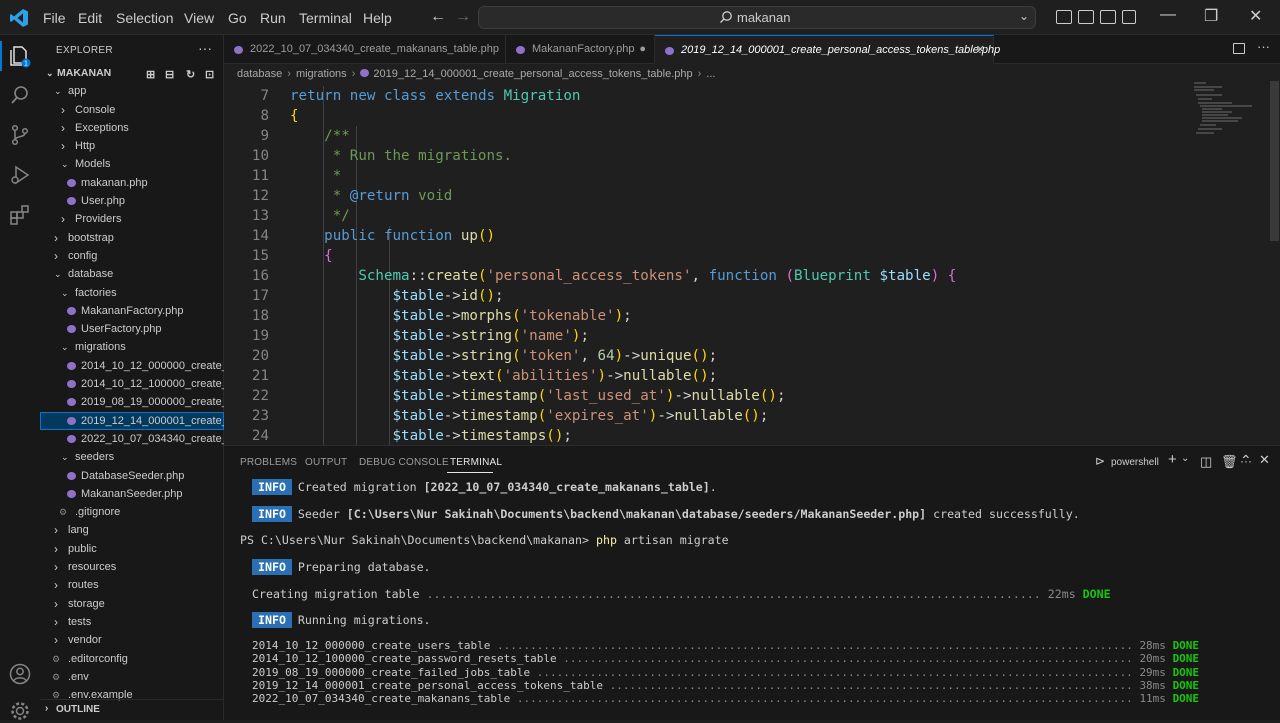  Describe the element at coordinates (273, 18) in the screenshot. I see `menu-run: Run` at that location.